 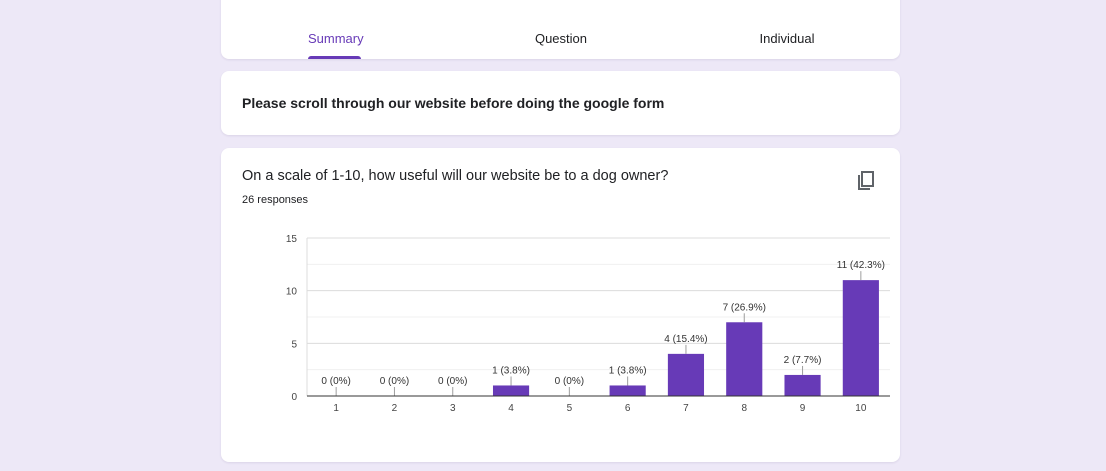 What do you see at coordinates (787, 38) in the screenshot?
I see `tab-individual: Individual` at bounding box center [787, 38].